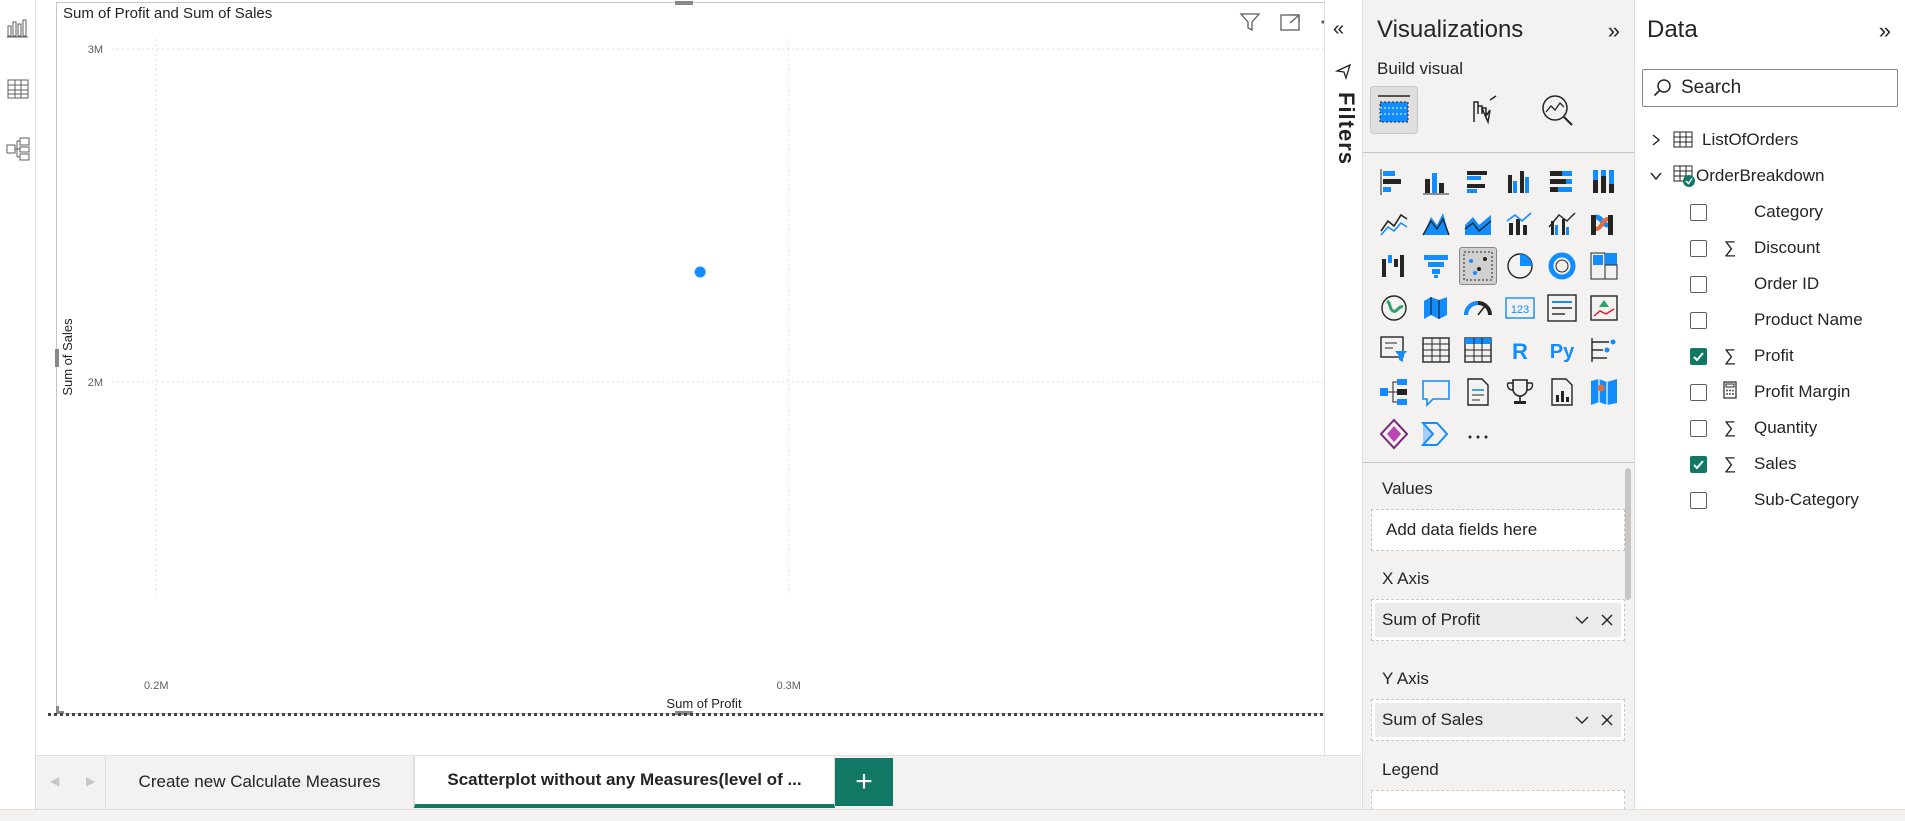 This screenshot has width=1905, height=821. I want to click on power-automate-icon, so click(1436, 434).